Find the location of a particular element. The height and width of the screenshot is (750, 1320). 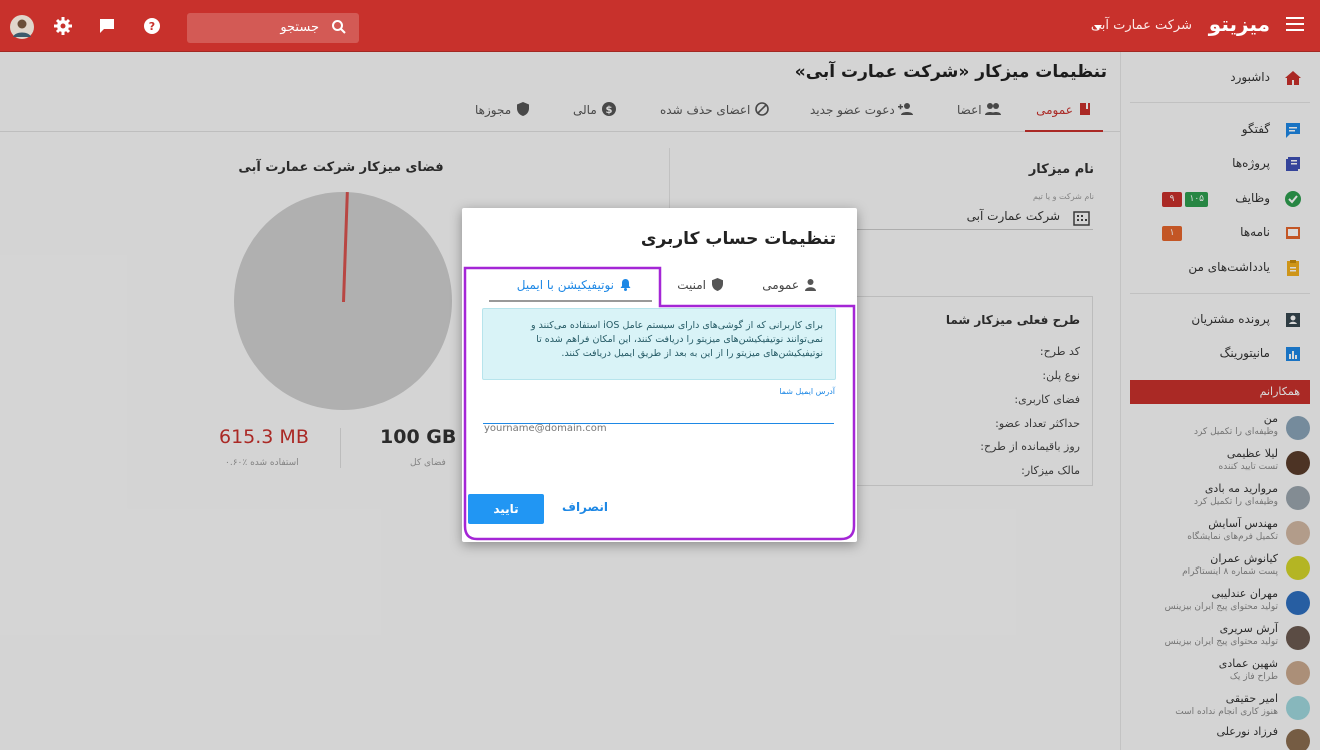

search-icon is located at coordinates (339, 28).